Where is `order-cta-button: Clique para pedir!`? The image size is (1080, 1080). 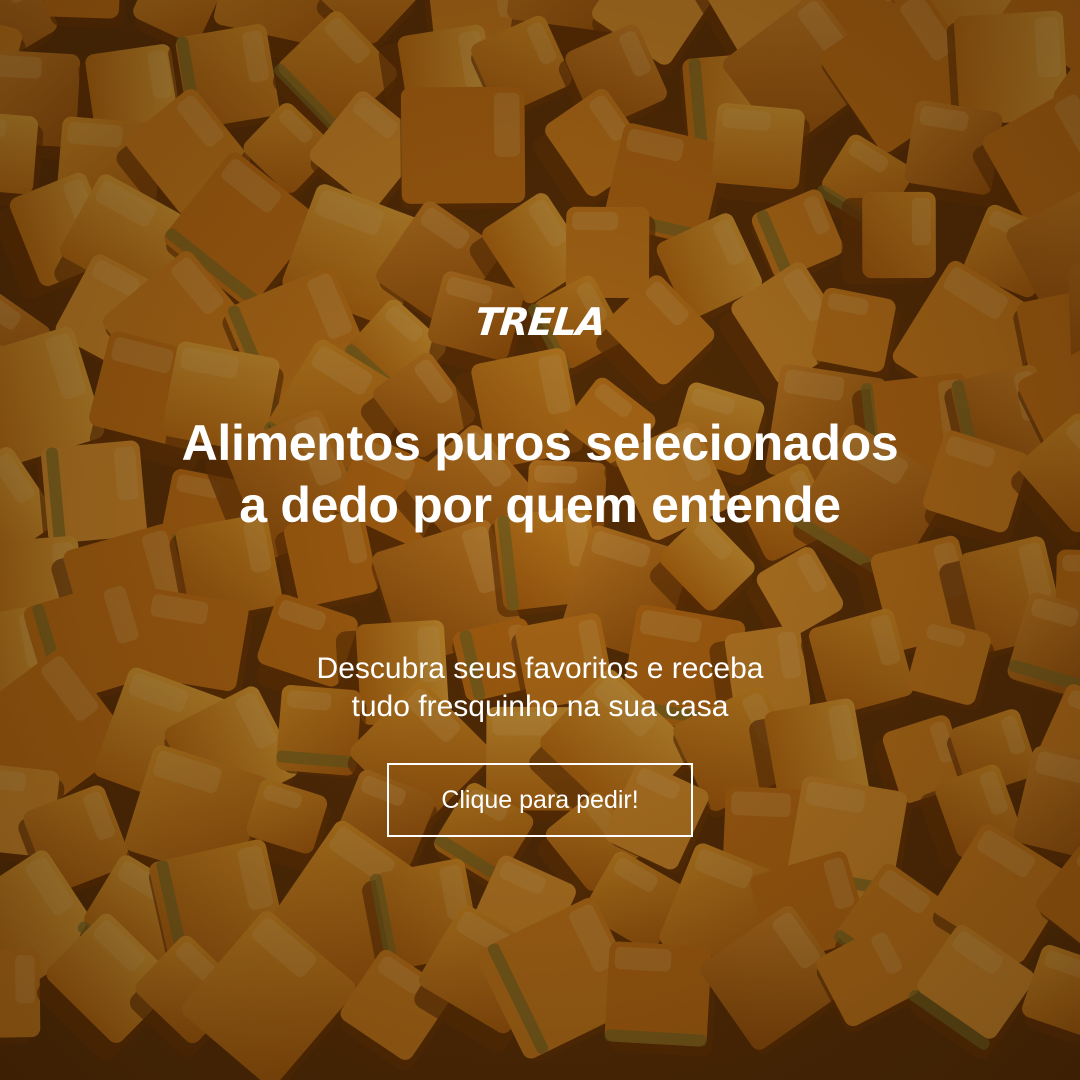 order-cta-button: Clique para pedir! is located at coordinates (540, 800).